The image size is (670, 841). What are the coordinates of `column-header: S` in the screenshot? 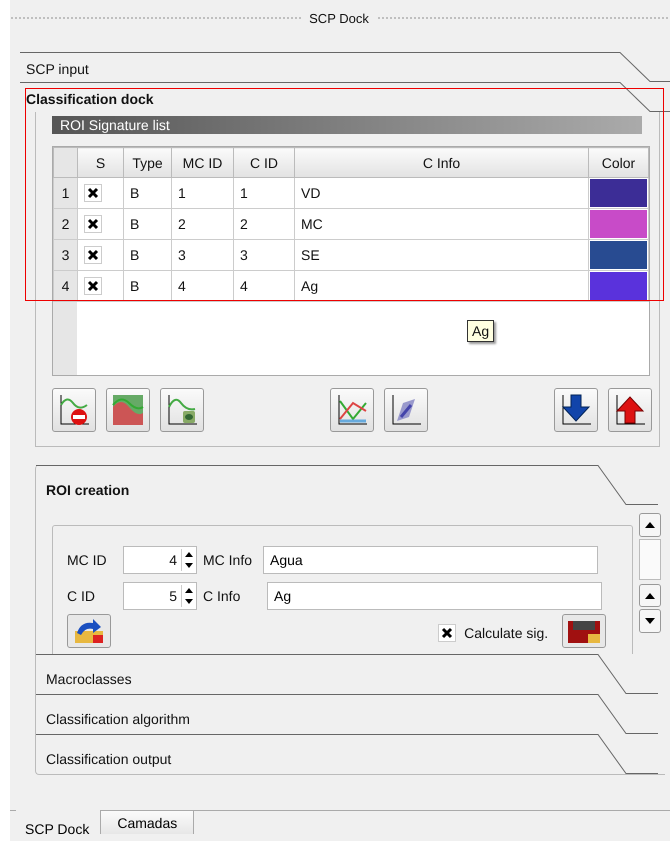 It's located at (101, 163).